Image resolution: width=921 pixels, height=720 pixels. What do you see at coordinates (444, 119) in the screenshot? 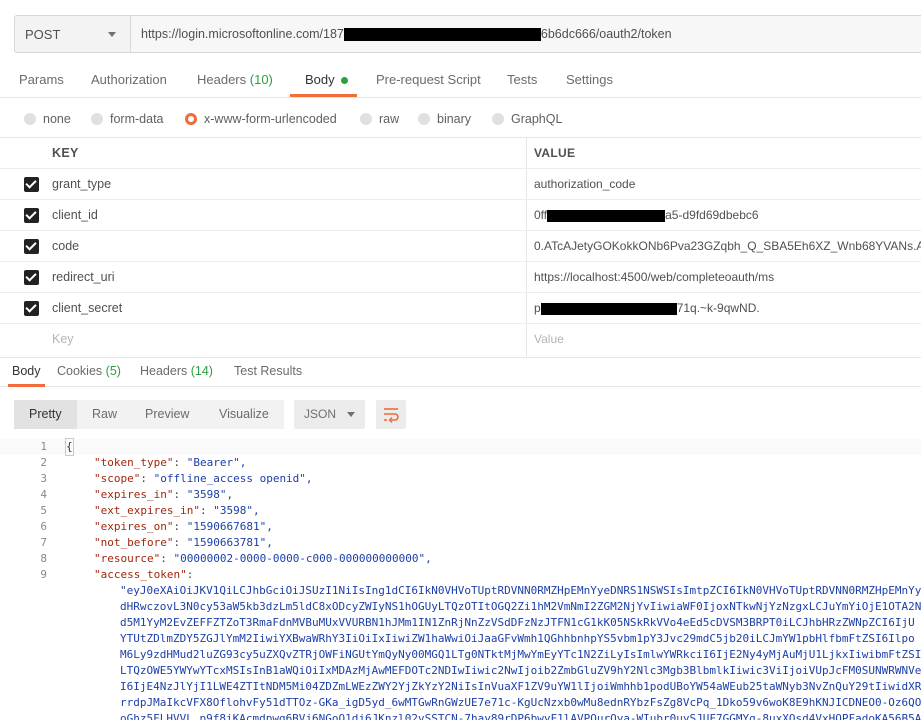
I see `radio-binary: binary` at bounding box center [444, 119].